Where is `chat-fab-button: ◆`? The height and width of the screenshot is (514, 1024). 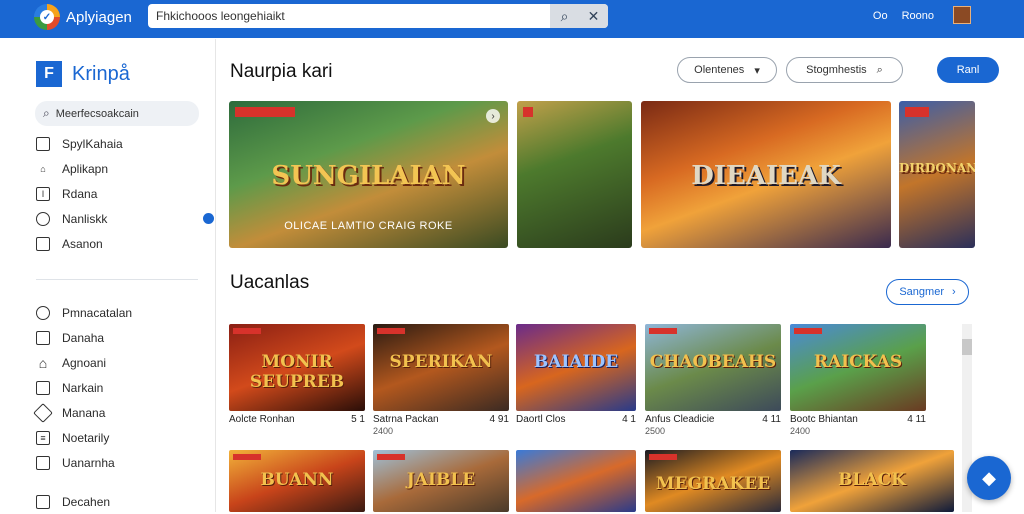
chat-fab-button: ◆ is located at coordinates (989, 478).